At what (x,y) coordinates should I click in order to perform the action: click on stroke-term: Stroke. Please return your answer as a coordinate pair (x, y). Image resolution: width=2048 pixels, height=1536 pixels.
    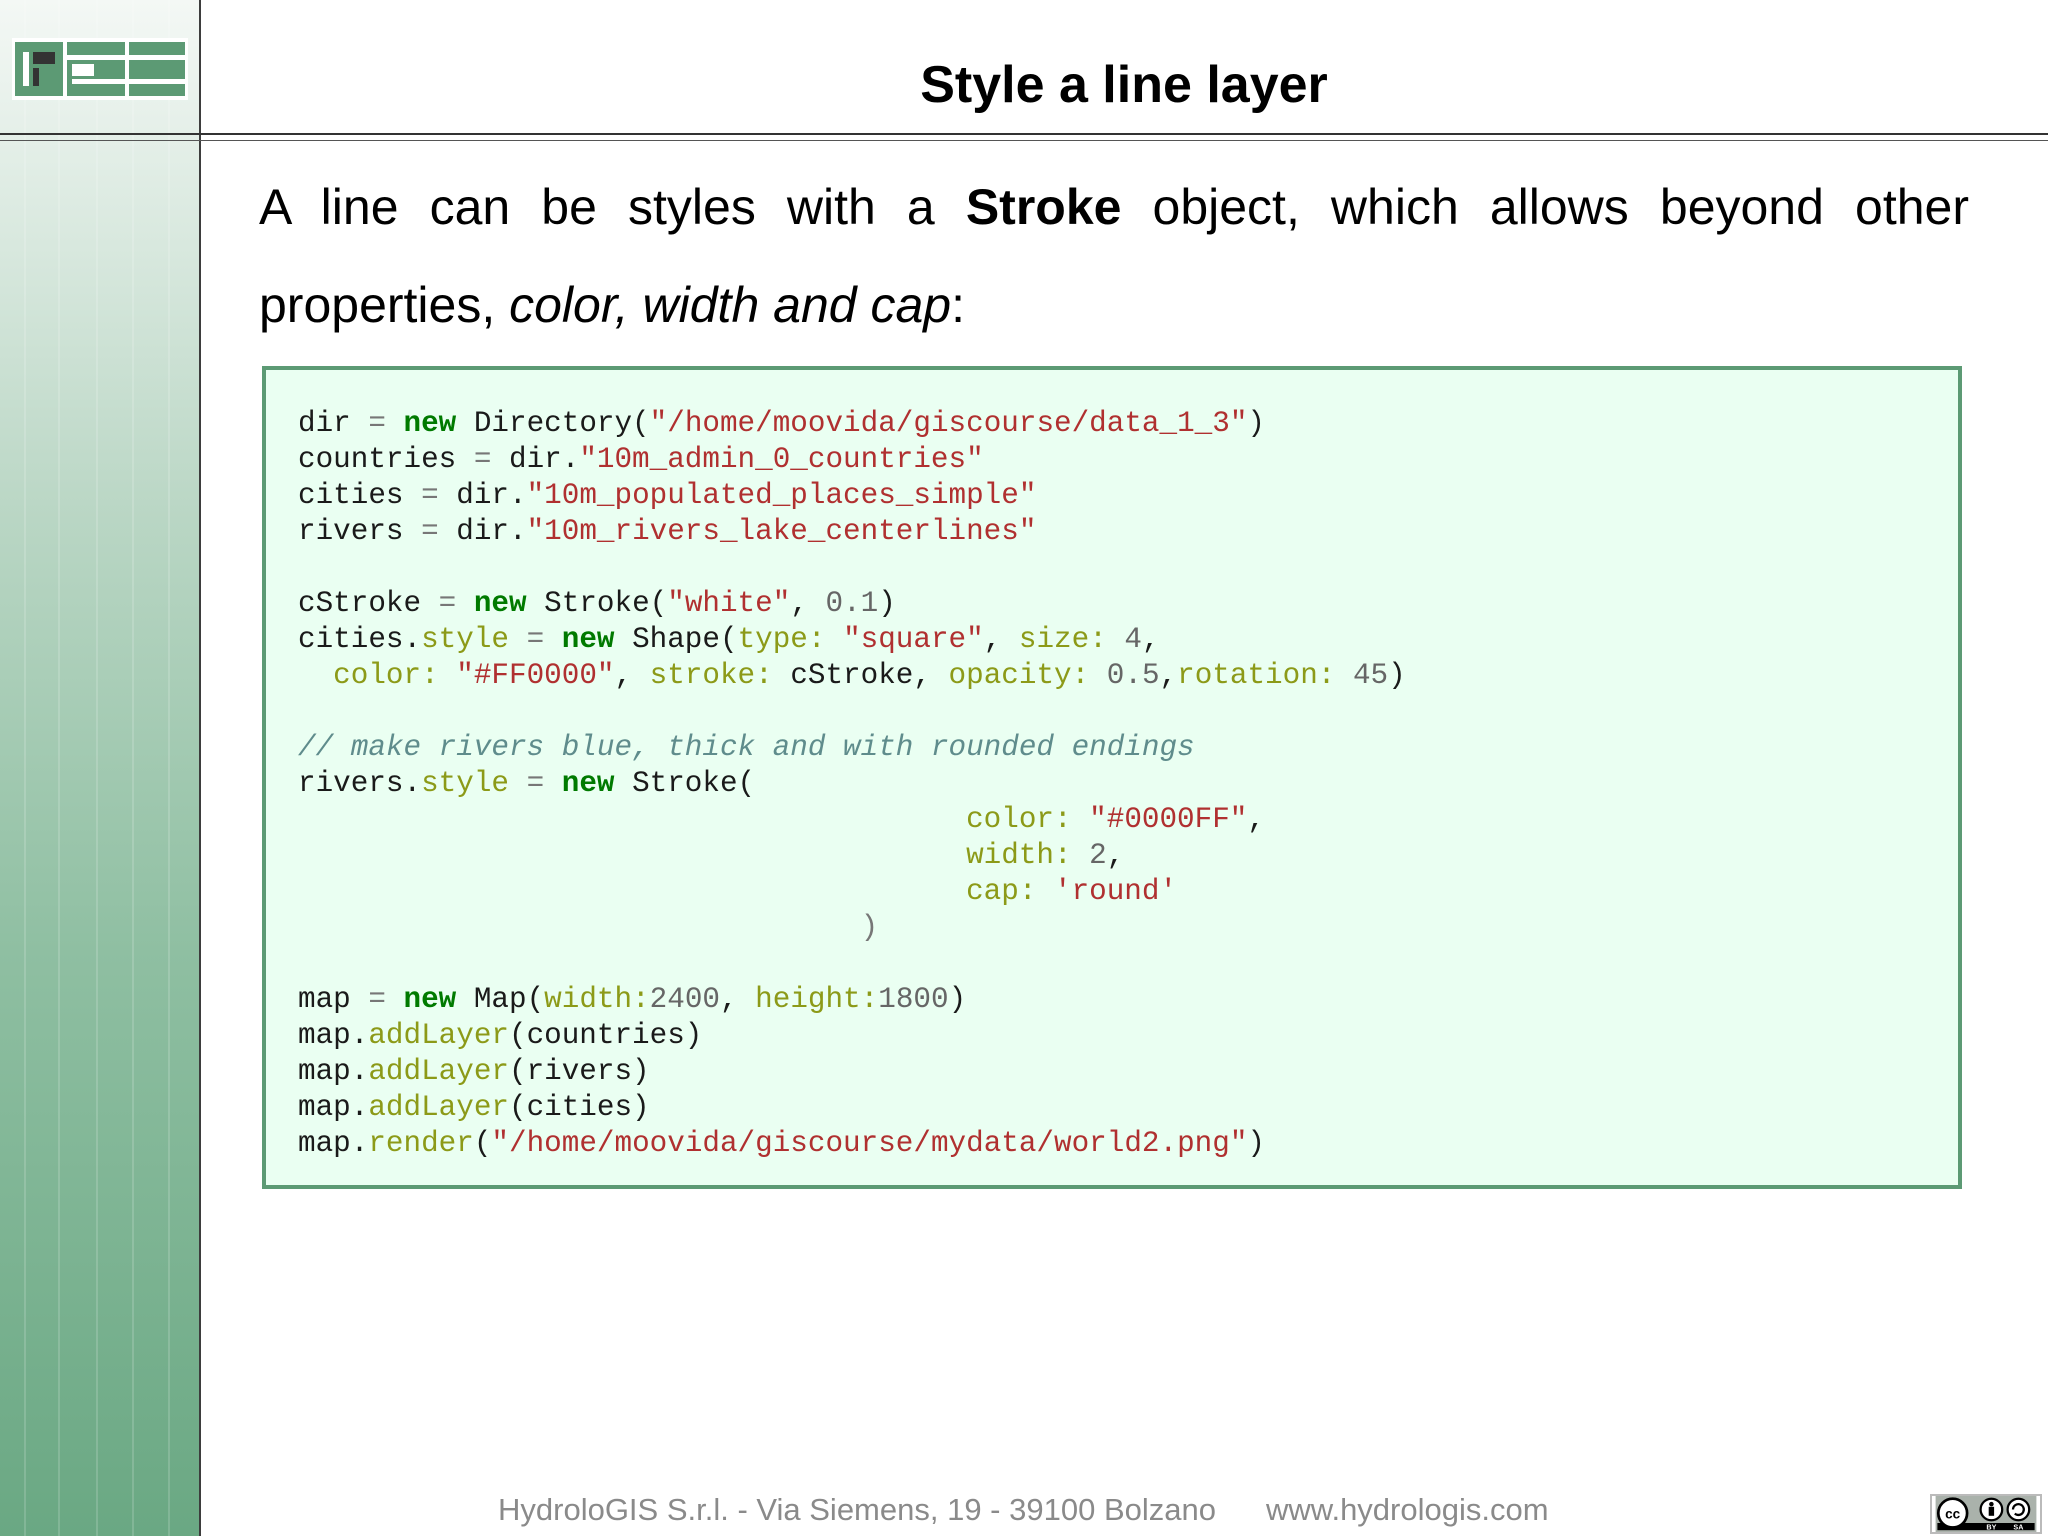
    Looking at the image, I should click on (1043, 207).